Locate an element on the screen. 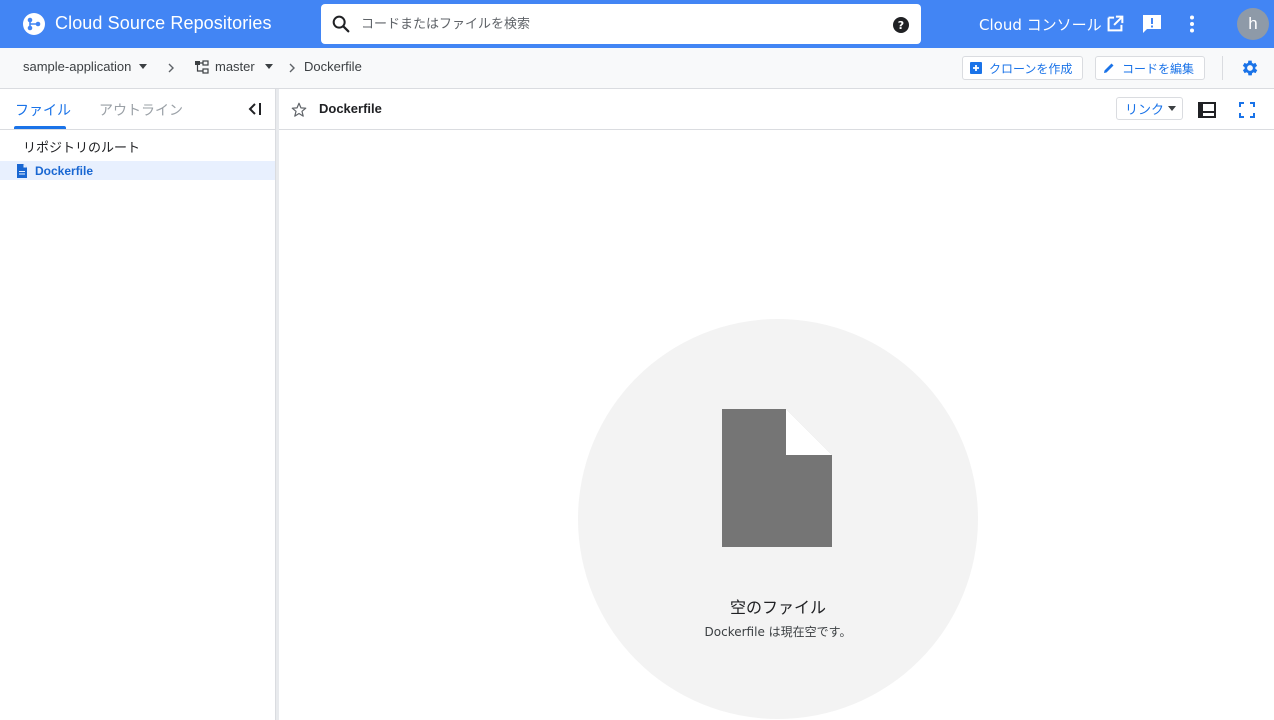 This screenshot has width=1274, height=720. repository-selector: sample-application is located at coordinates (85, 66).